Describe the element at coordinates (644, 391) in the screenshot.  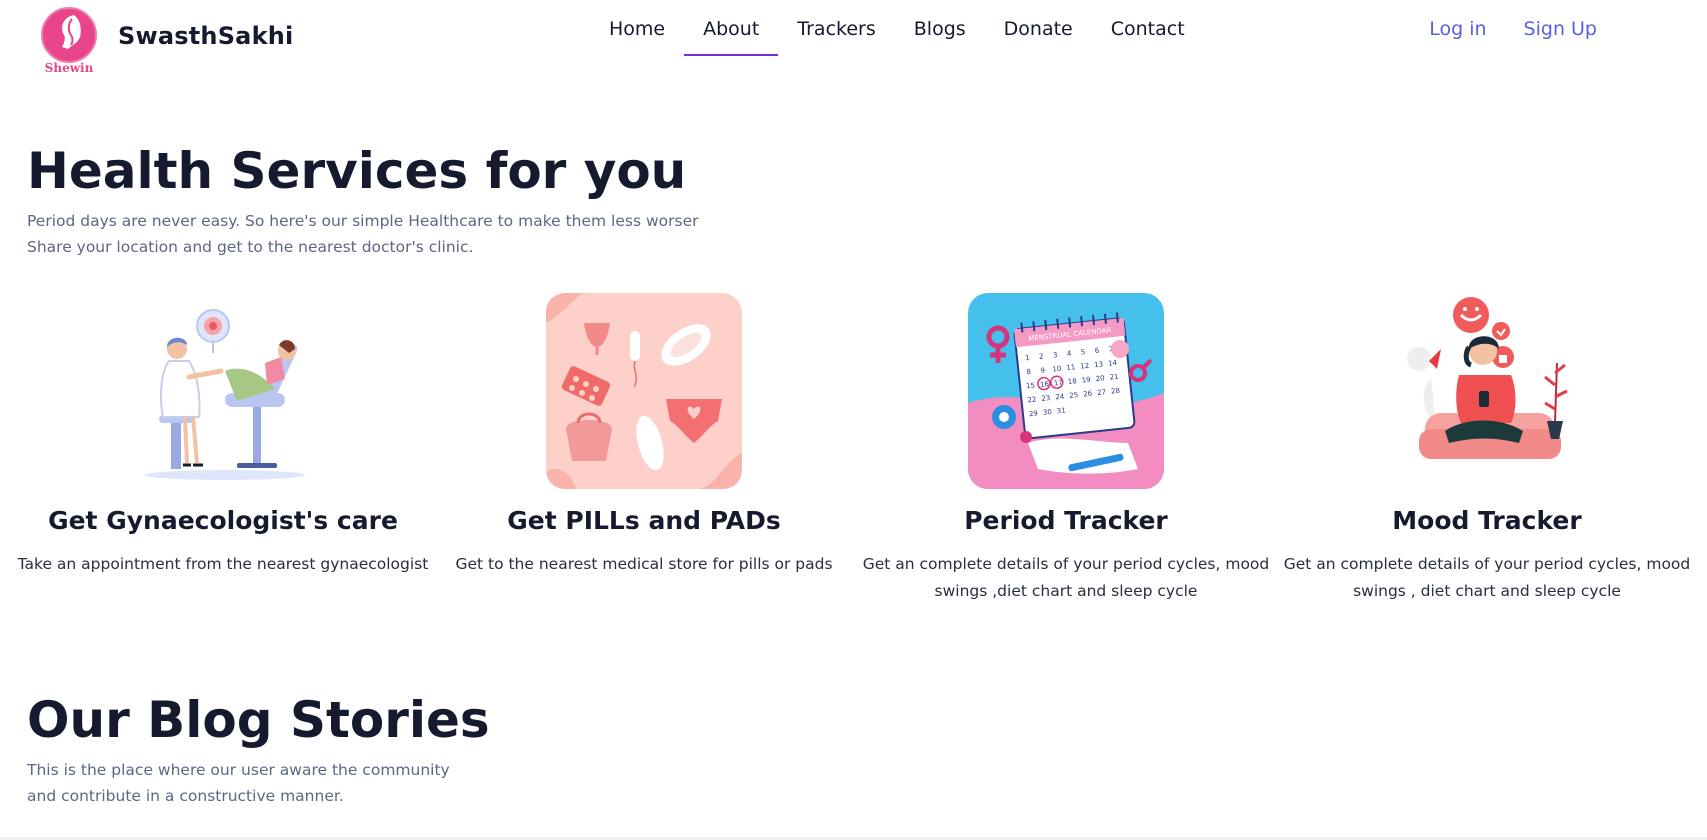
I see `pills-pads-illustration` at that location.